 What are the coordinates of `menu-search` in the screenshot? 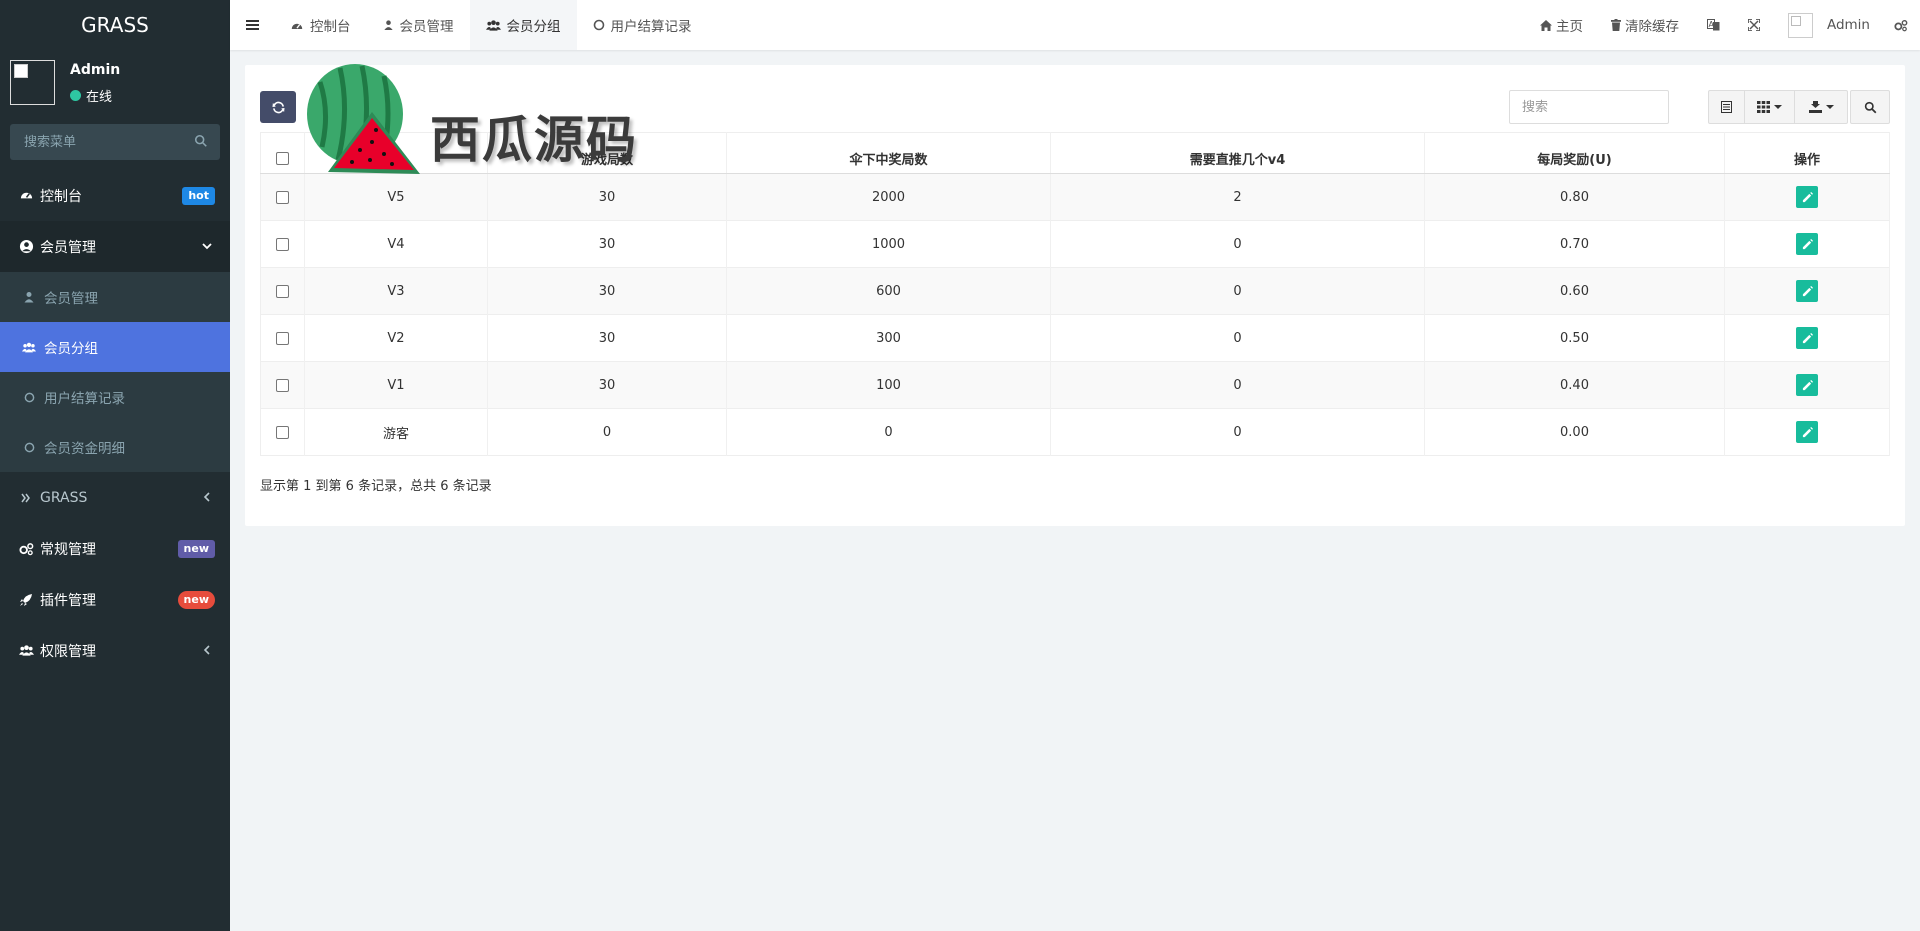 It's located at (115, 142).